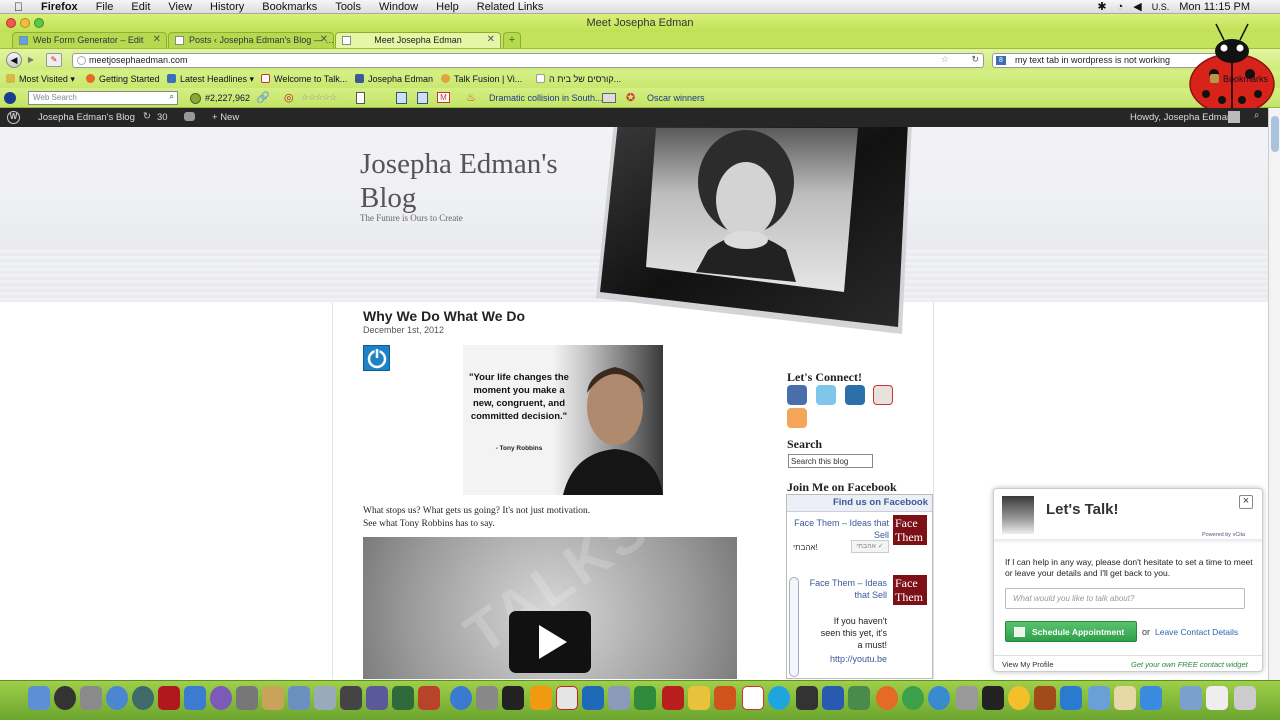 The image size is (1280, 720). What do you see at coordinates (485, 181) in the screenshot?
I see `blog-title: Josepha Edman's Blog` at bounding box center [485, 181].